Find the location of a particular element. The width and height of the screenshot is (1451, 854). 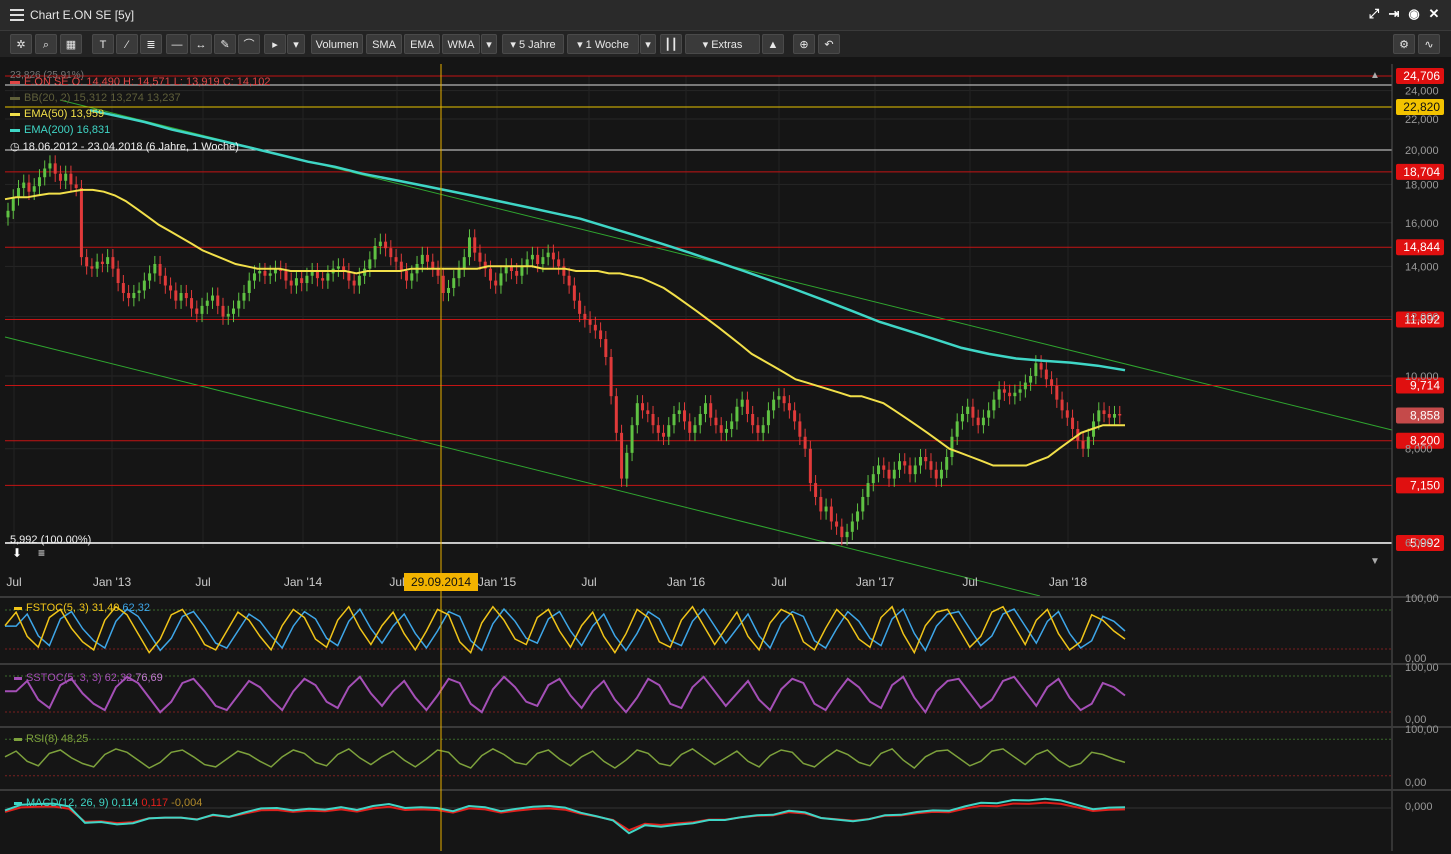

grid-icon: ▦ is located at coordinates (71, 44).